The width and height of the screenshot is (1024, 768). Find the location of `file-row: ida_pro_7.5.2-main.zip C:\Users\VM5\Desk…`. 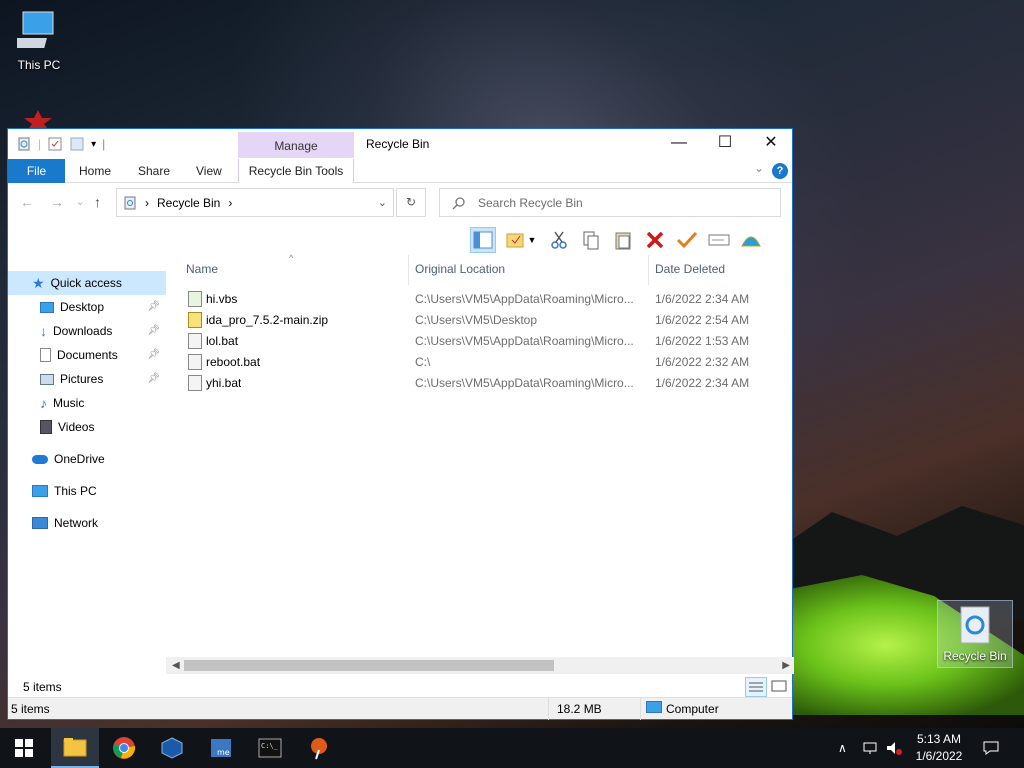

file-row: ida_pro_7.5.2-main.zip C:\Users\VM5\Desk… is located at coordinates (486, 320).